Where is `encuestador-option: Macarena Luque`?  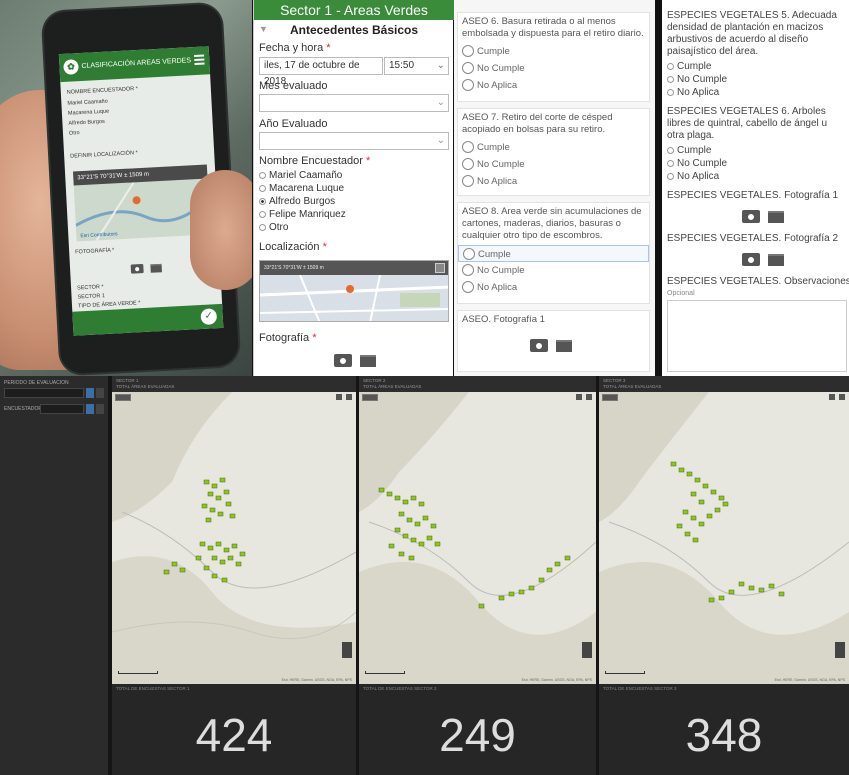
encuestador-option: Macarena Luque is located at coordinates (301, 188).